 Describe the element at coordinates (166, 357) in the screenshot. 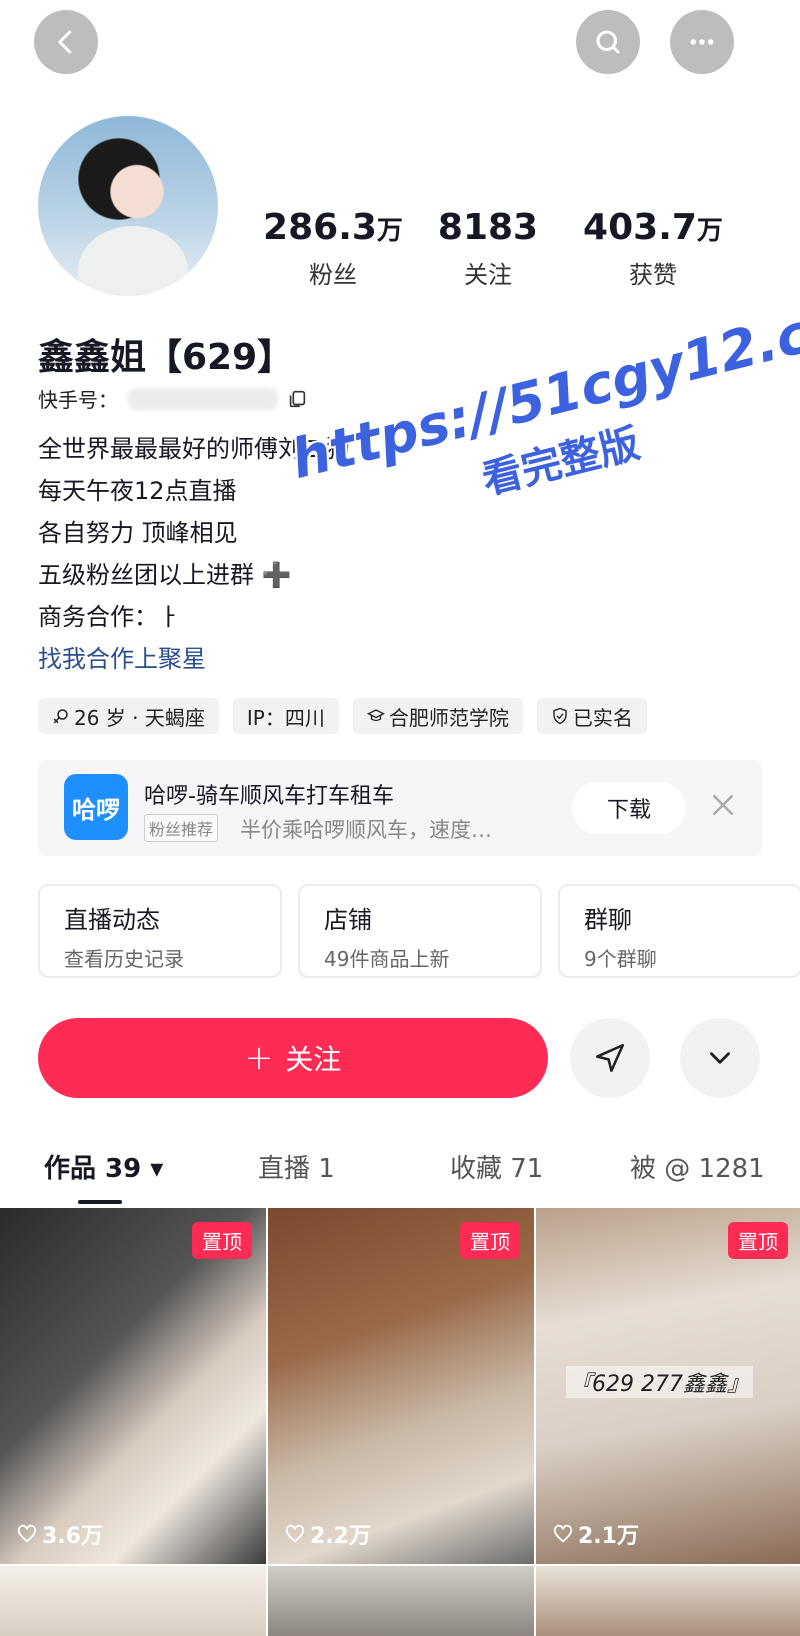

I see `profile-name: 鑫鑫姐【629】` at that location.